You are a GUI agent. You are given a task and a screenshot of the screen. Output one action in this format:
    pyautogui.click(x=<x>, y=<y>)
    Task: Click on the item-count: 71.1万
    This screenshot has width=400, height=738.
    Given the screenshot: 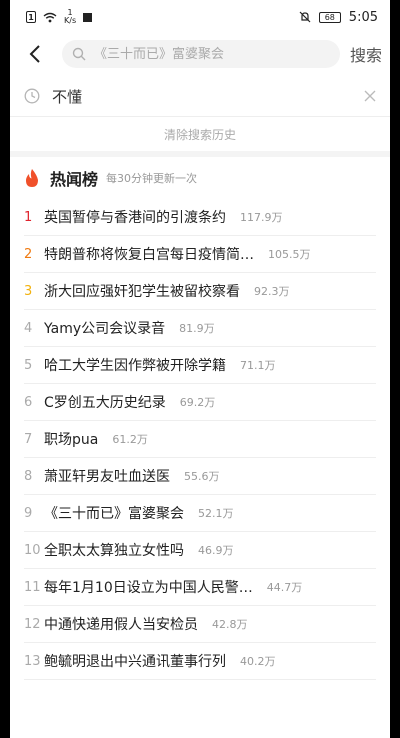 What is the action you would take?
    pyautogui.click(x=258, y=365)
    